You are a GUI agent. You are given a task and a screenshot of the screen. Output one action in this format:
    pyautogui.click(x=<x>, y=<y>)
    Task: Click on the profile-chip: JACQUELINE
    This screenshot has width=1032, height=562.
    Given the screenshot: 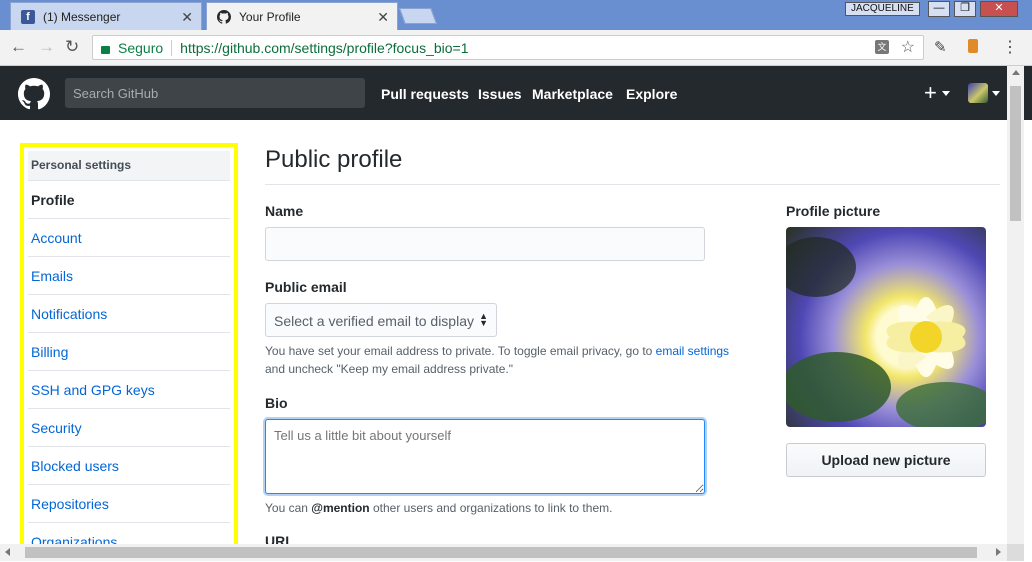 What is the action you would take?
    pyautogui.click(x=882, y=9)
    